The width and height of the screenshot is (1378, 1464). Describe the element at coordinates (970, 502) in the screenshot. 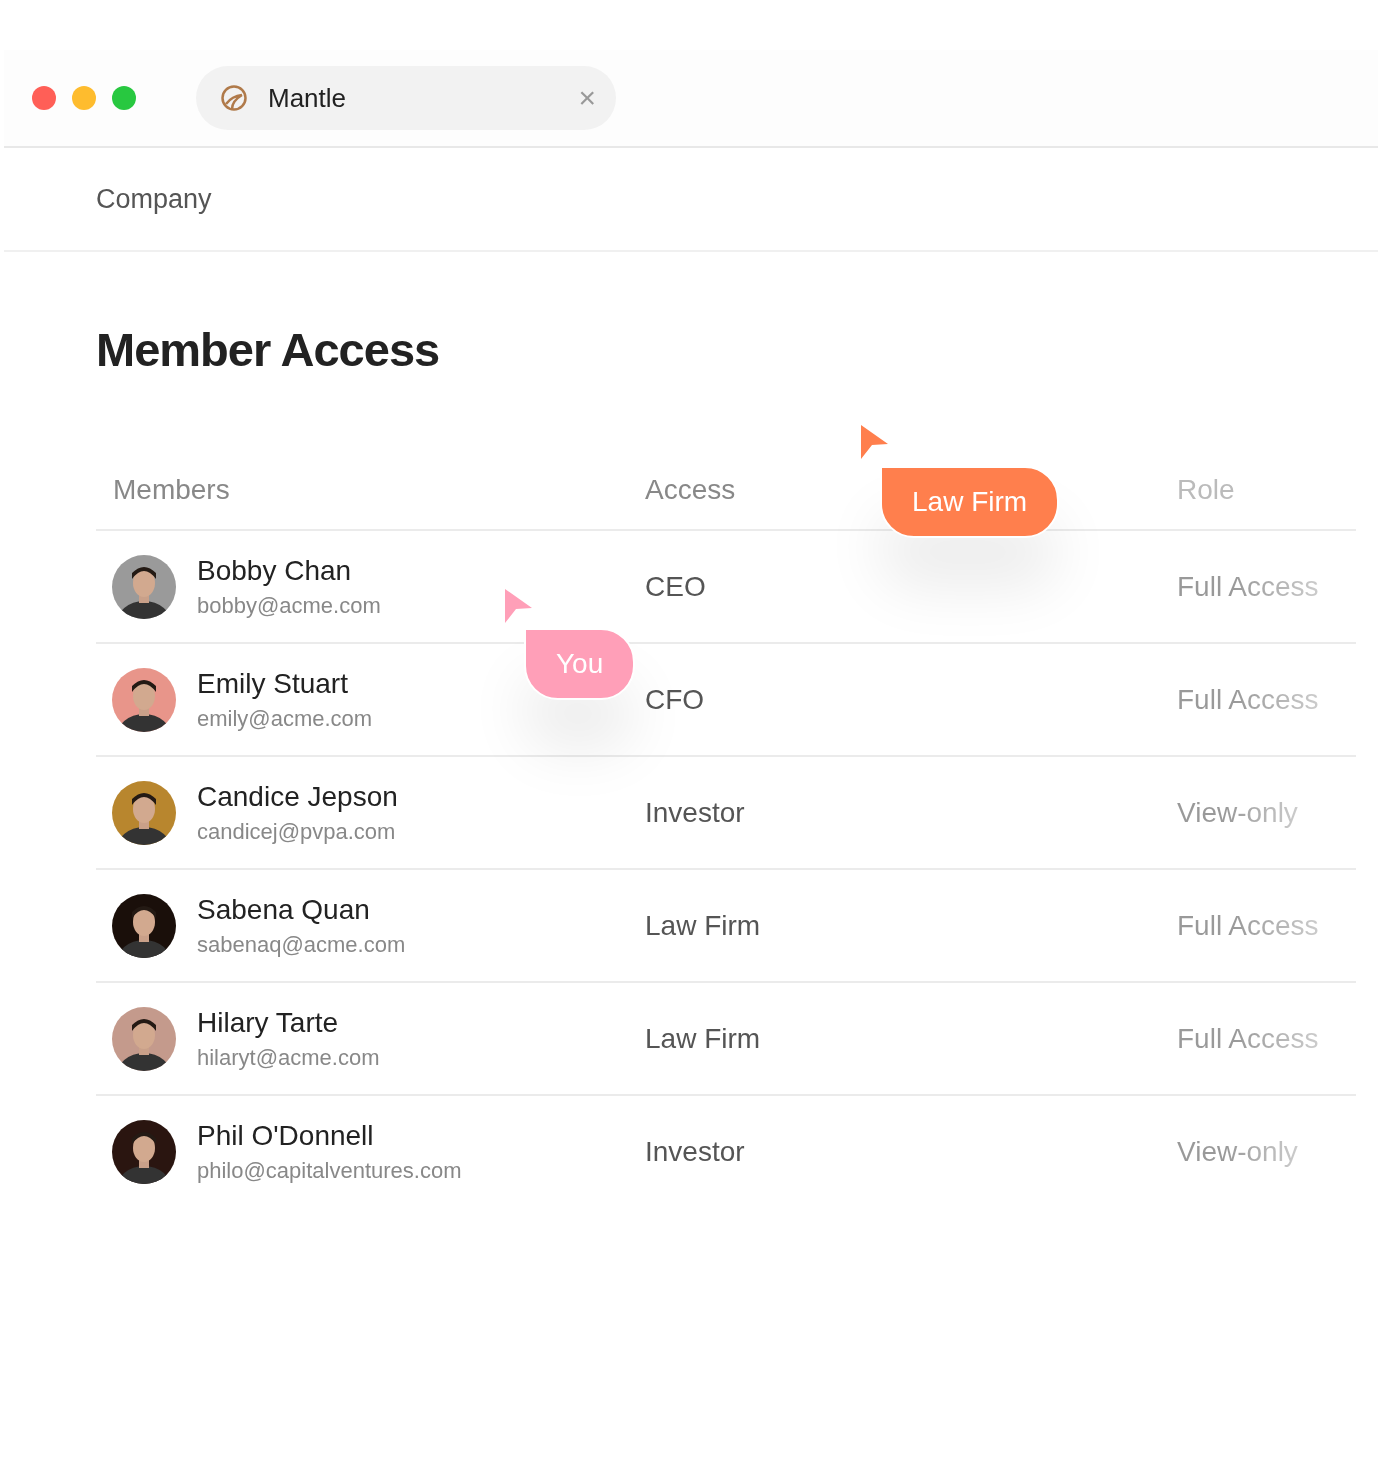

I see `cursor-label: Law Firm` at that location.